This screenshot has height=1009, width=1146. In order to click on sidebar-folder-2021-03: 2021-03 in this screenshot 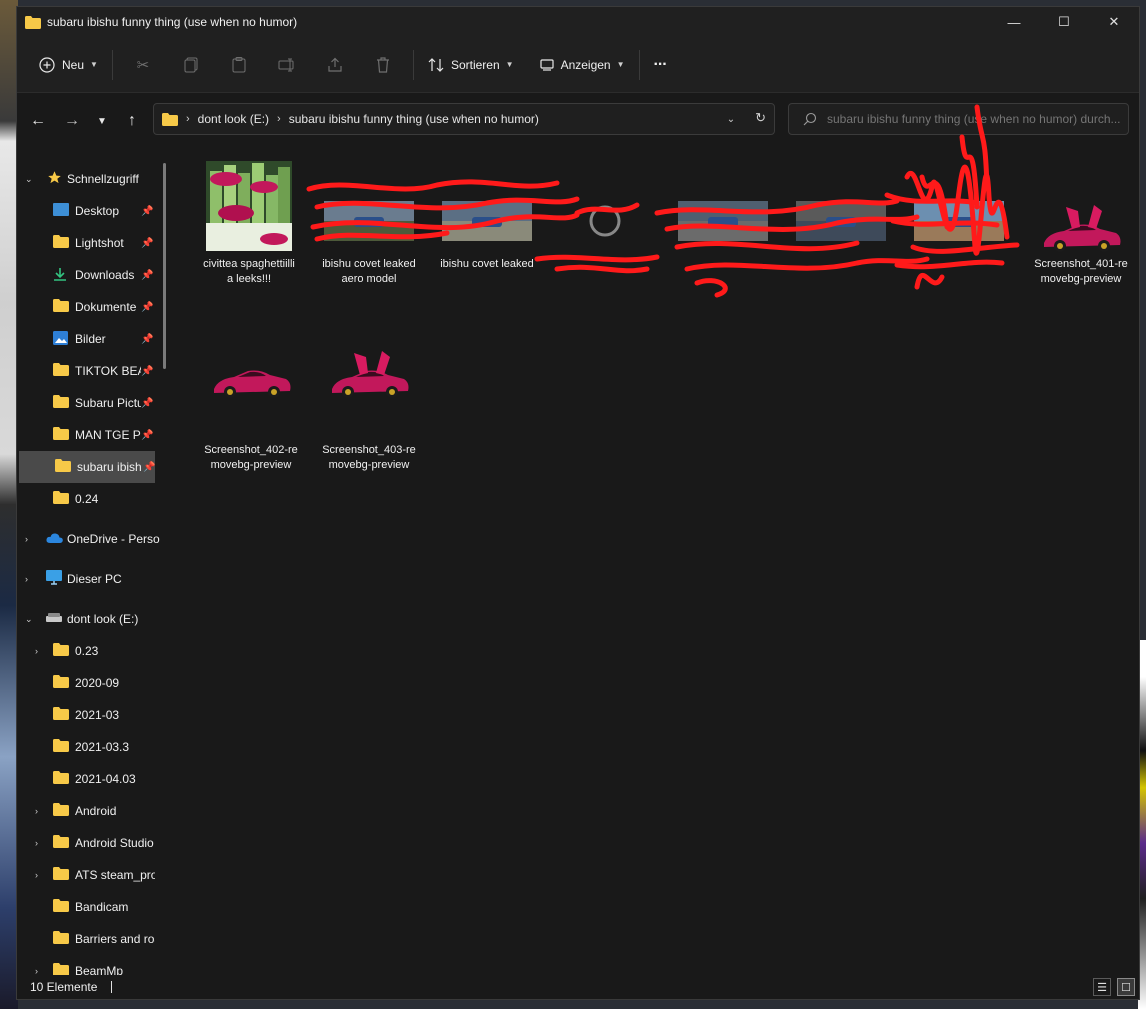, I will do `click(92, 715)`.